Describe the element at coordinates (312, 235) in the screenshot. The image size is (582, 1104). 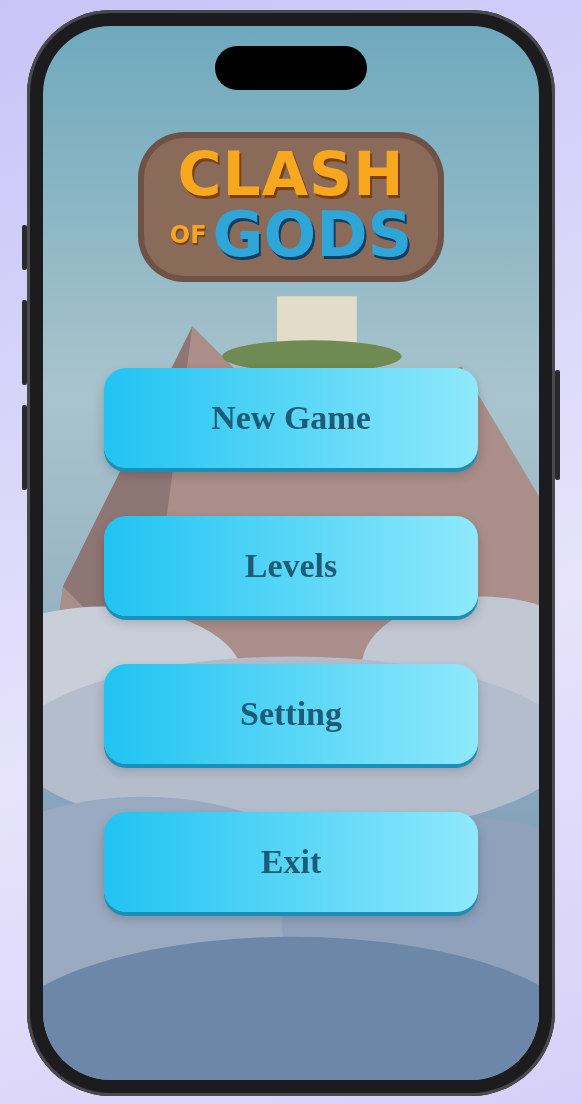
I see `logo-title: GODS` at that location.